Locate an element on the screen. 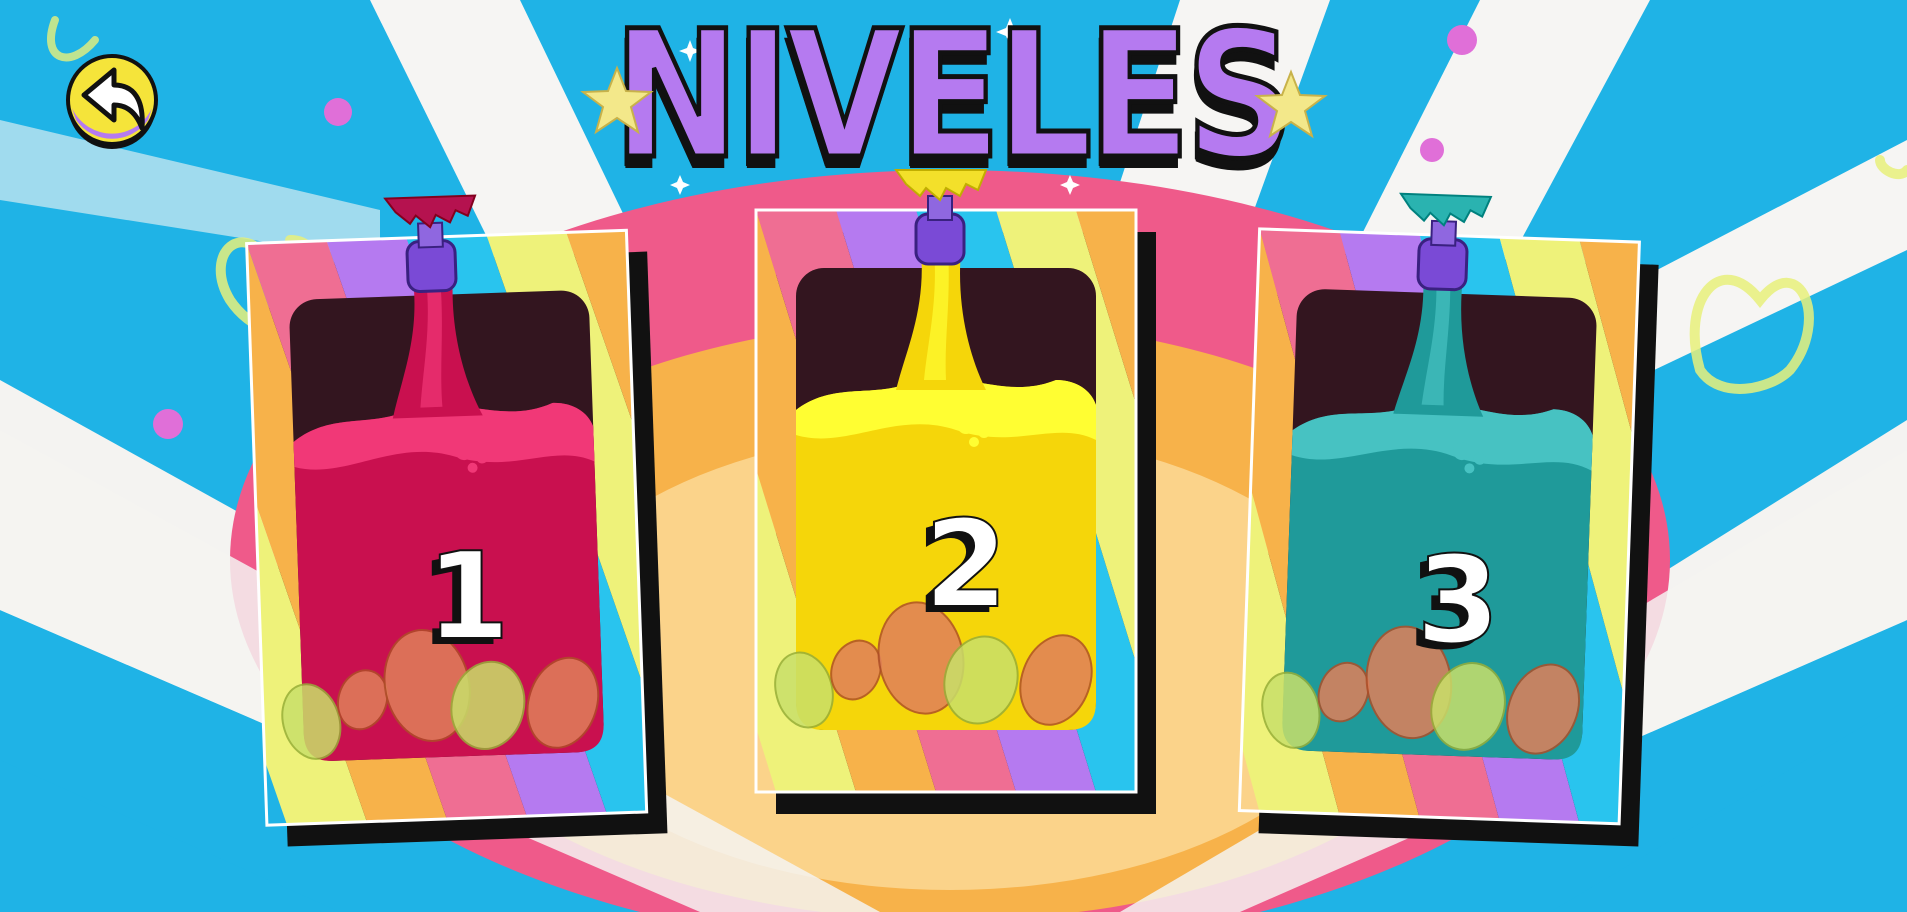 This screenshot has width=1907, height=912. back-arrow-icon is located at coordinates (112, 101).